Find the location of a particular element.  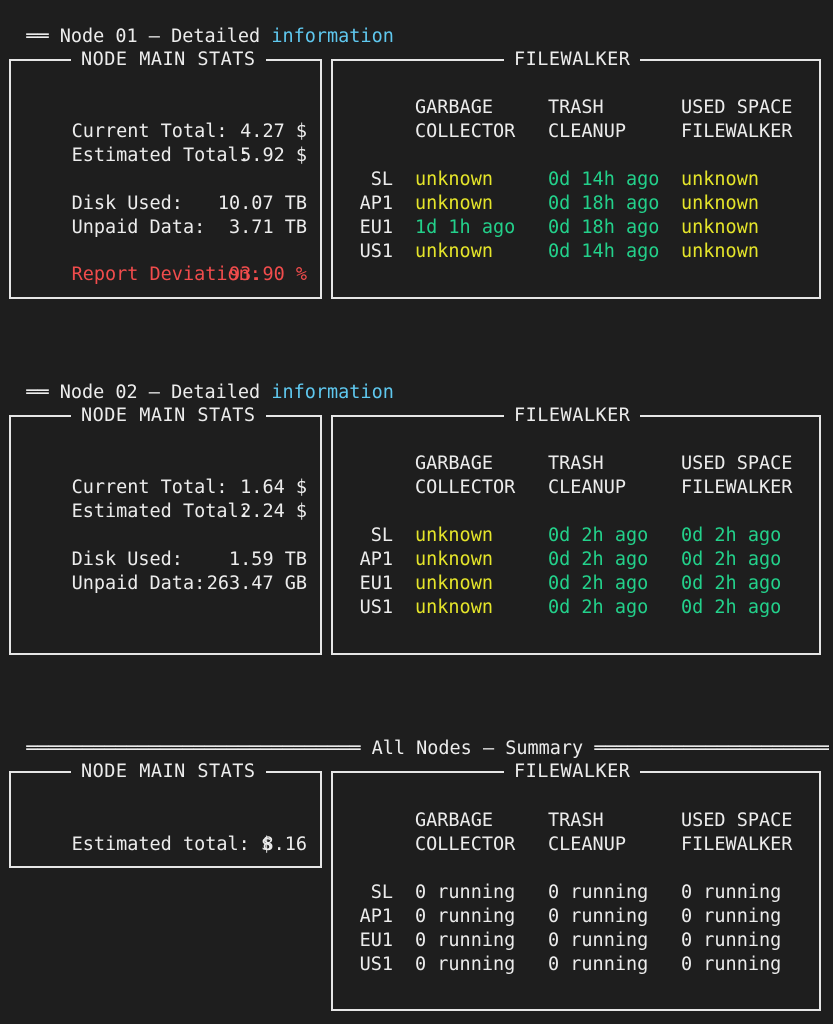

heading-bar-left: ══════════════════════════════ is located at coordinates (193, 748).